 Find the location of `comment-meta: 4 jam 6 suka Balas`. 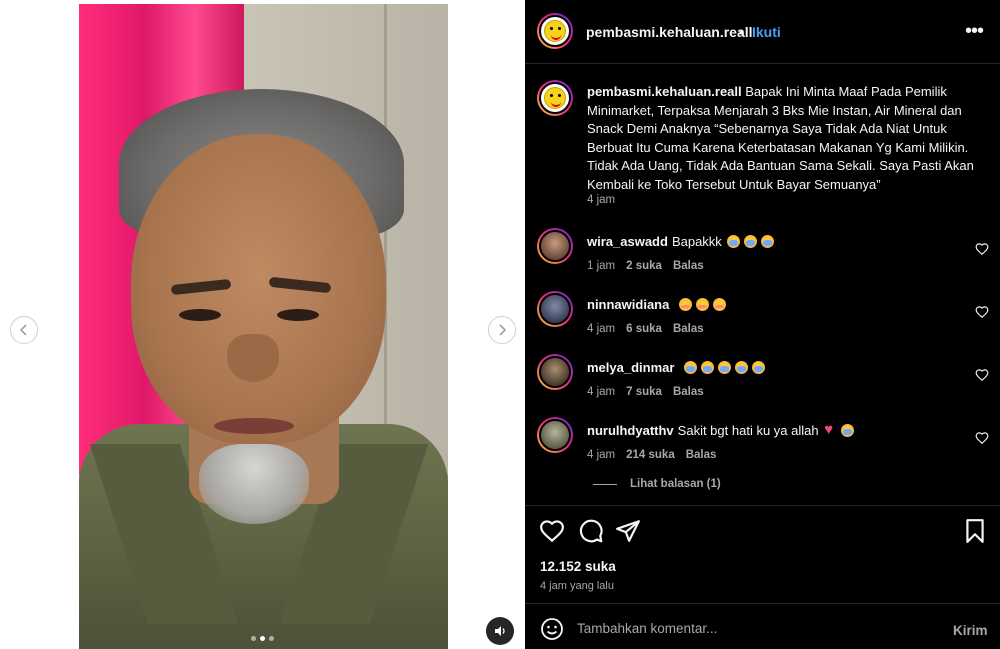

comment-meta: 4 jam 6 suka Balas is located at coordinates (651, 329).